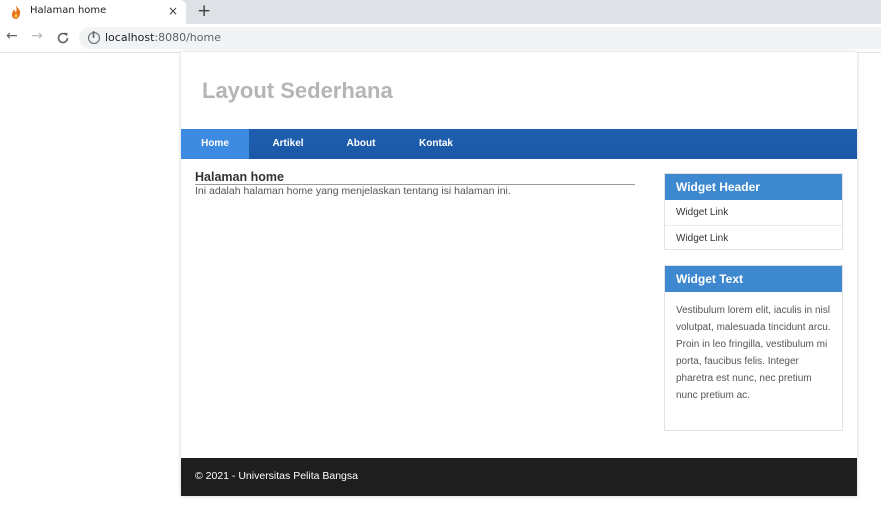 The width and height of the screenshot is (881, 512). I want to click on nav-kontak-link: Kontak, so click(436, 144).